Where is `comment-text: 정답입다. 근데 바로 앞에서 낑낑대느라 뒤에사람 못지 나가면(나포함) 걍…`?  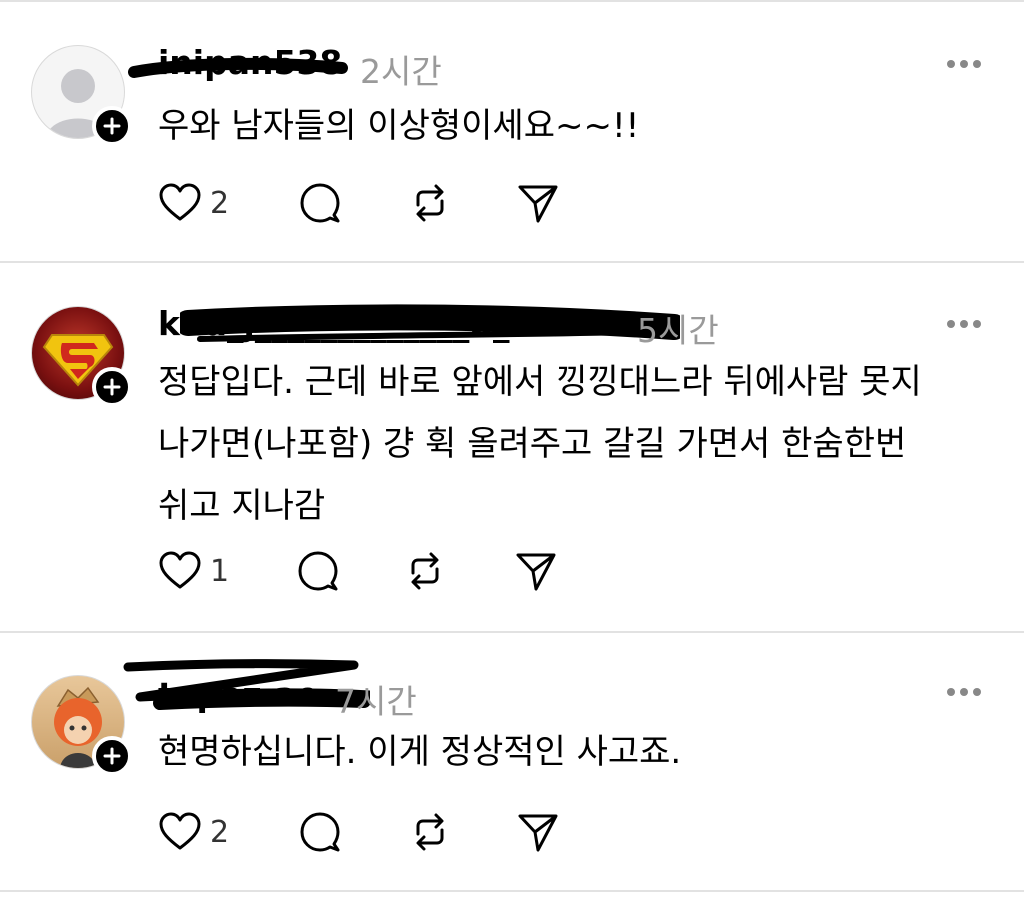
comment-text: 정답입다. 근데 바로 앞에서 낑낑대느라 뒤에사람 못지 나가면(나포함) 걍… is located at coordinates (540, 444).